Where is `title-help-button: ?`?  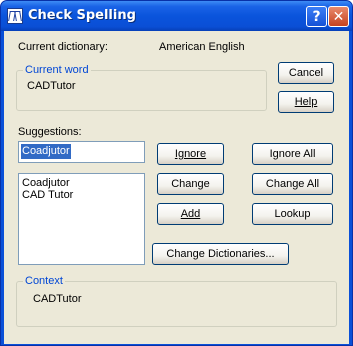 title-help-button: ? is located at coordinates (316, 16).